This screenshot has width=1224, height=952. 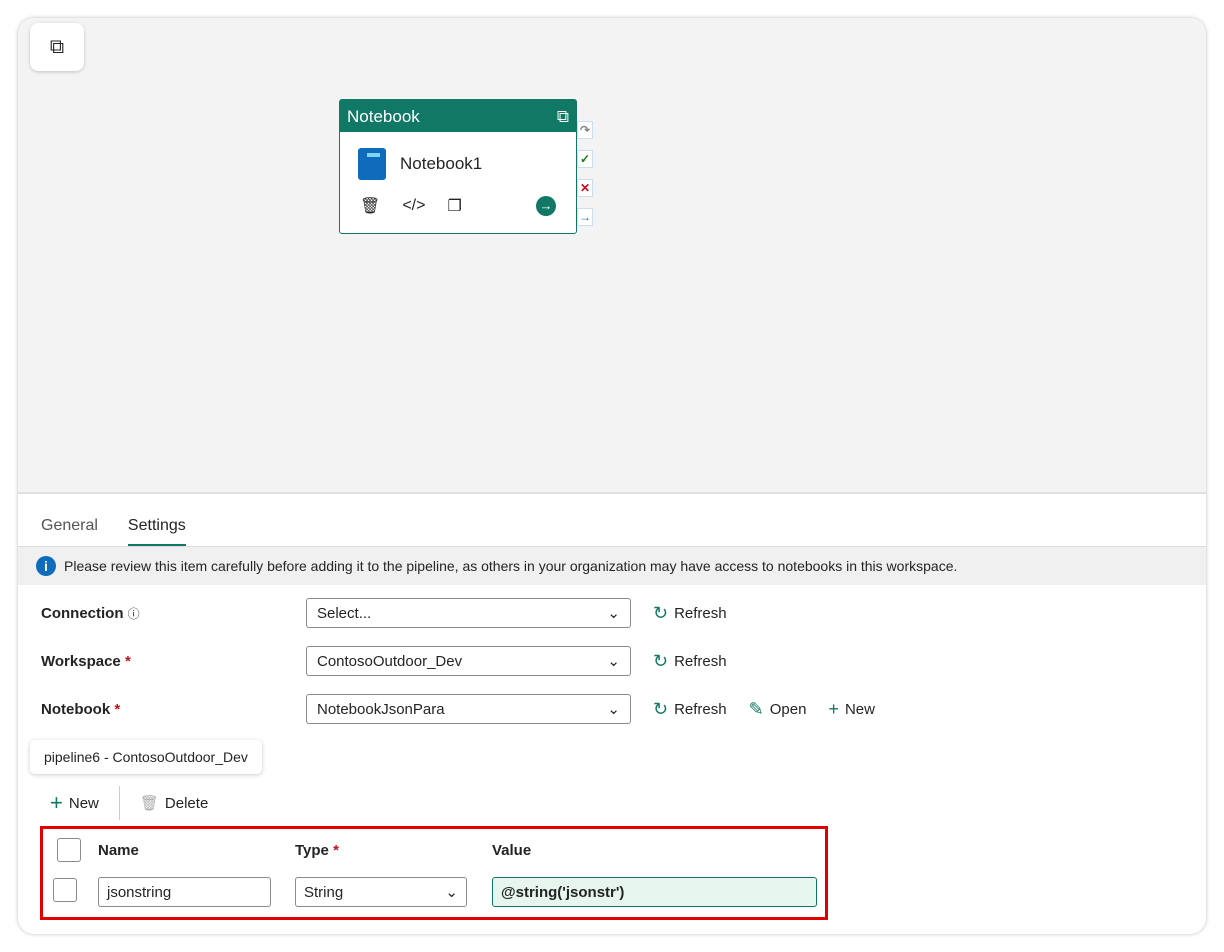 What do you see at coordinates (184, 892) in the screenshot?
I see `param-name-input: jsonstring` at bounding box center [184, 892].